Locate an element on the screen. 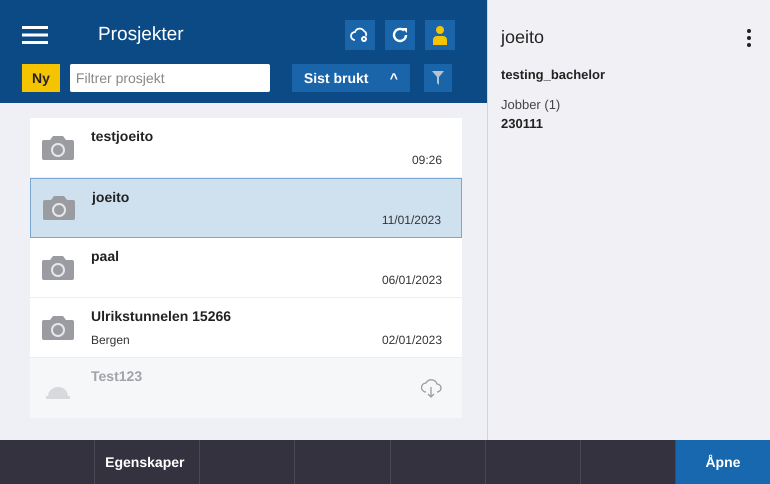 The width and height of the screenshot is (770, 484). project-date: 06/01/2023 is located at coordinates (412, 280).